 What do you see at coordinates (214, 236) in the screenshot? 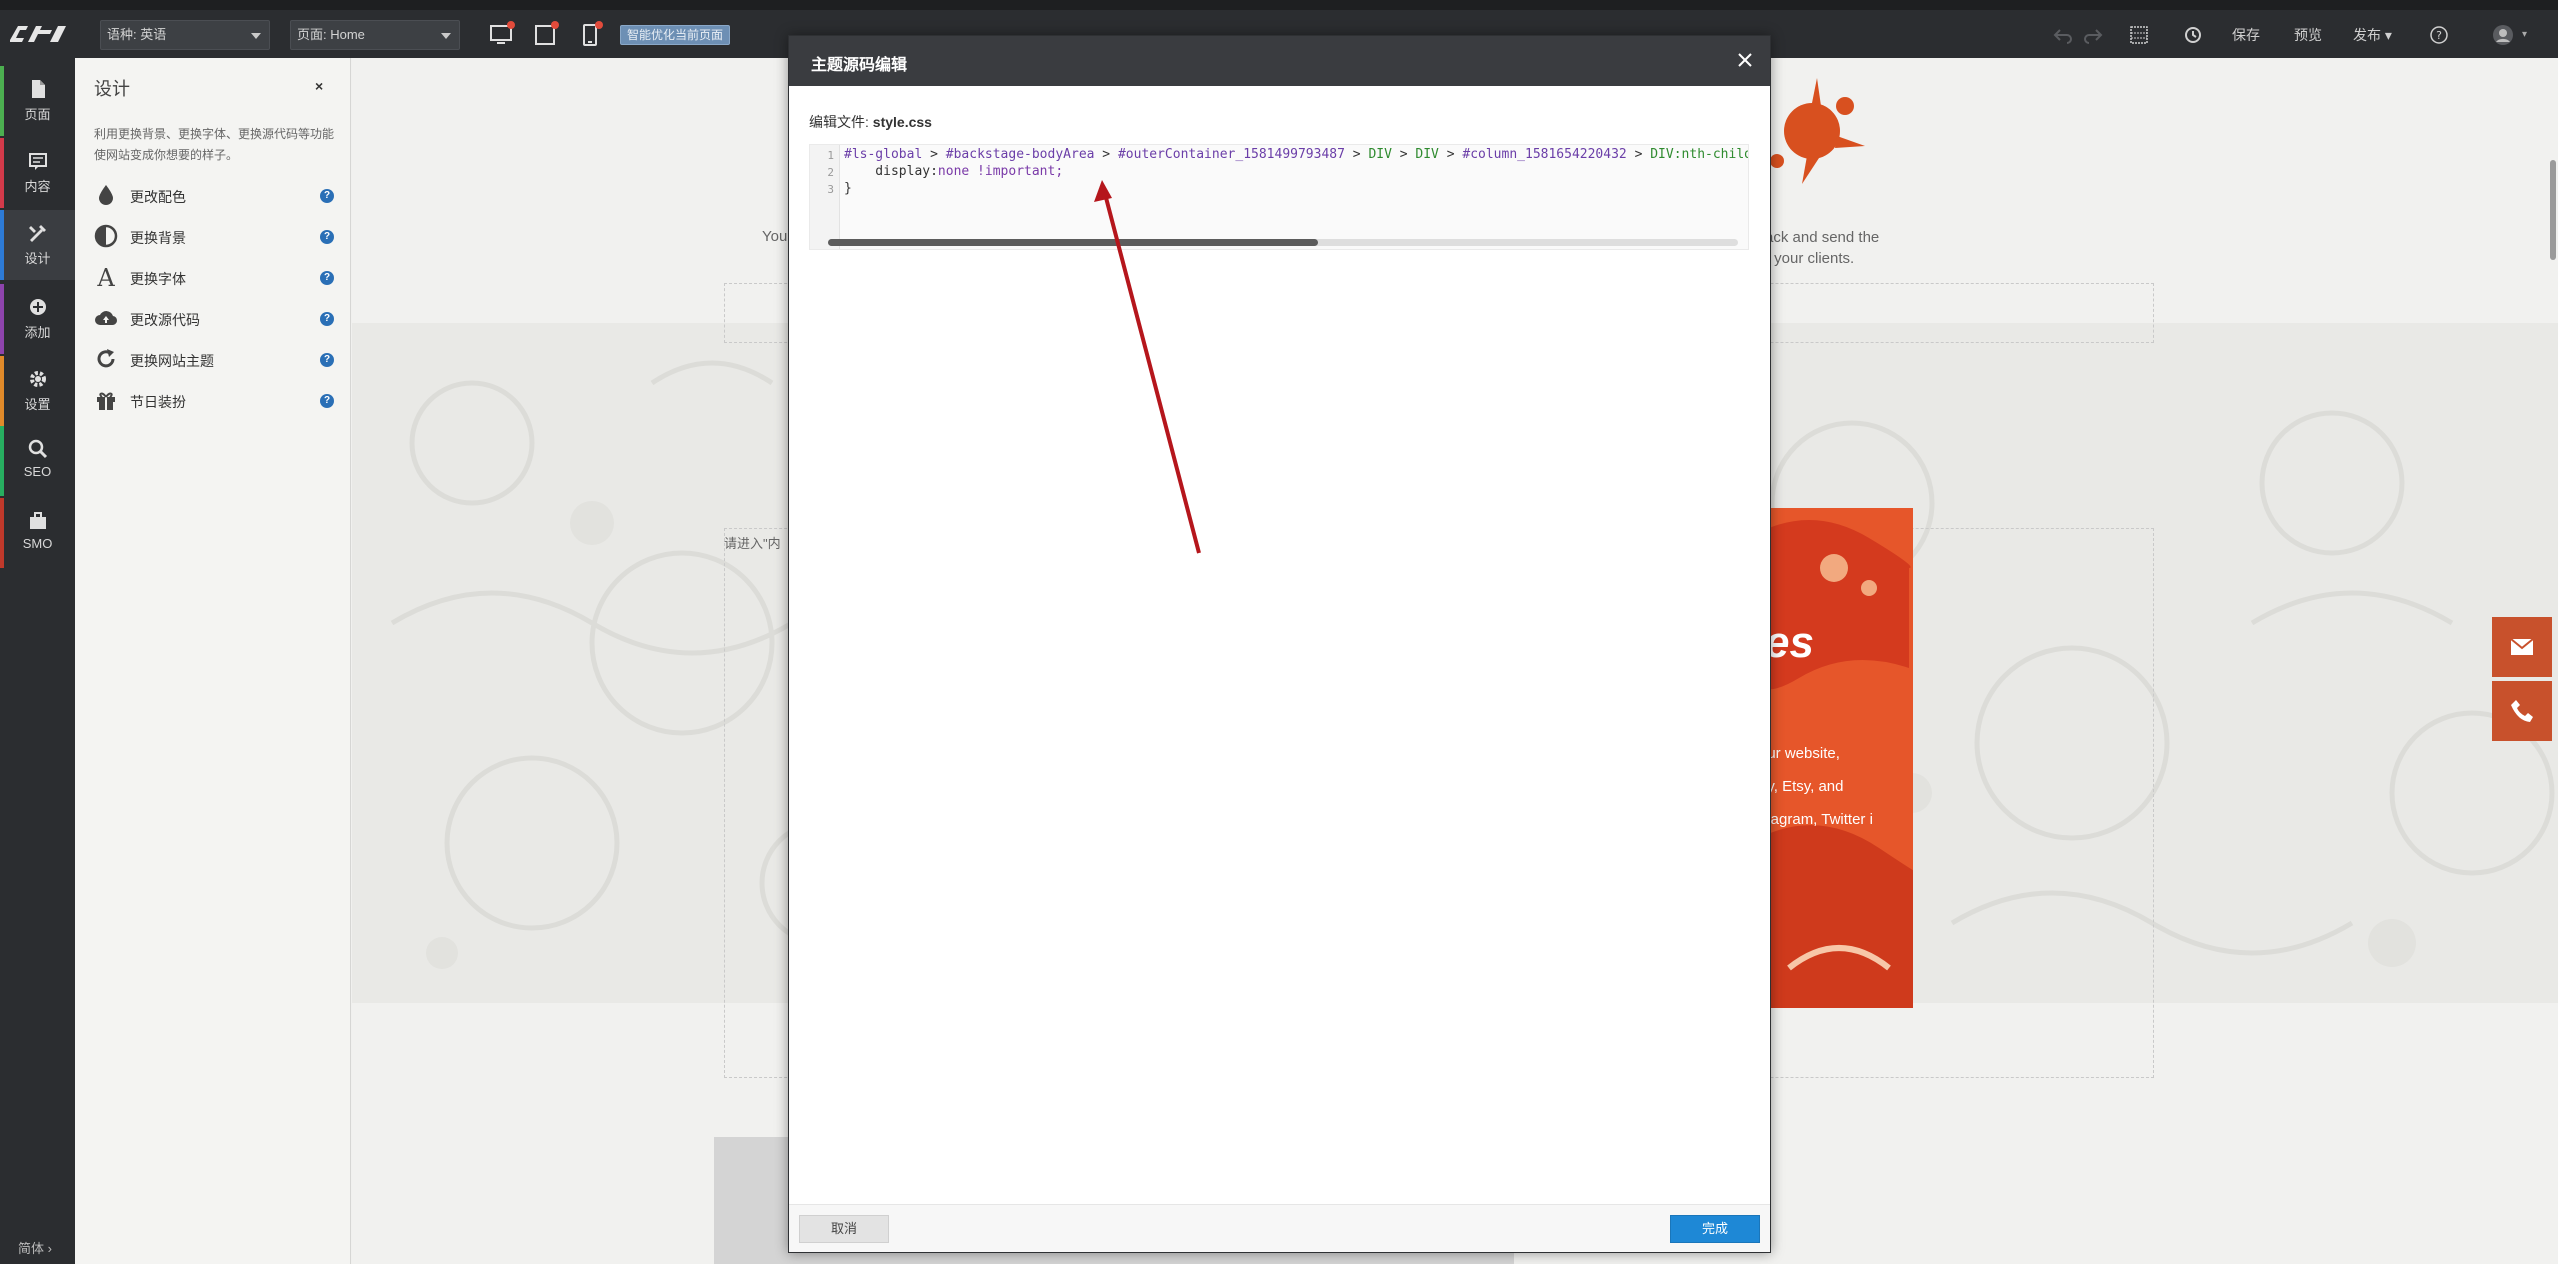
I see `panel-item-change-background: 更换背景 ?` at bounding box center [214, 236].